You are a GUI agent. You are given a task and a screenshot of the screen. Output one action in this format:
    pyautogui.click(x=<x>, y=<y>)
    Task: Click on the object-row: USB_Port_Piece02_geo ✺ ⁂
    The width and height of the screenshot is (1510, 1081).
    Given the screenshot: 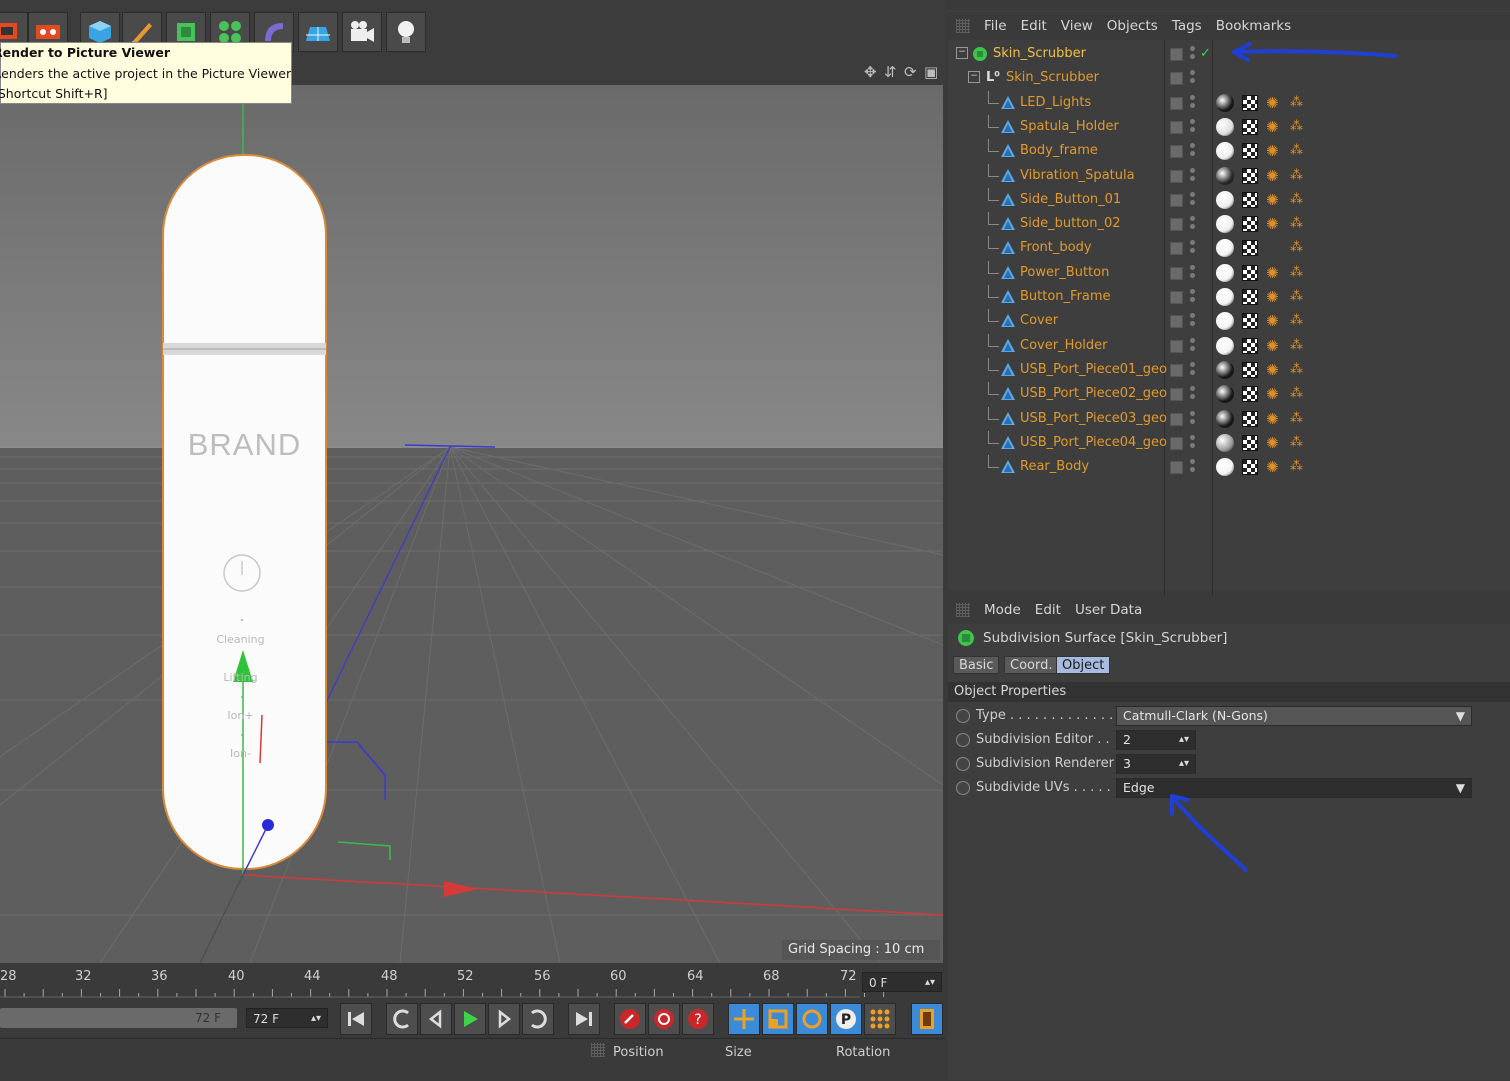 What is the action you would take?
    pyautogui.click(x=1229, y=394)
    